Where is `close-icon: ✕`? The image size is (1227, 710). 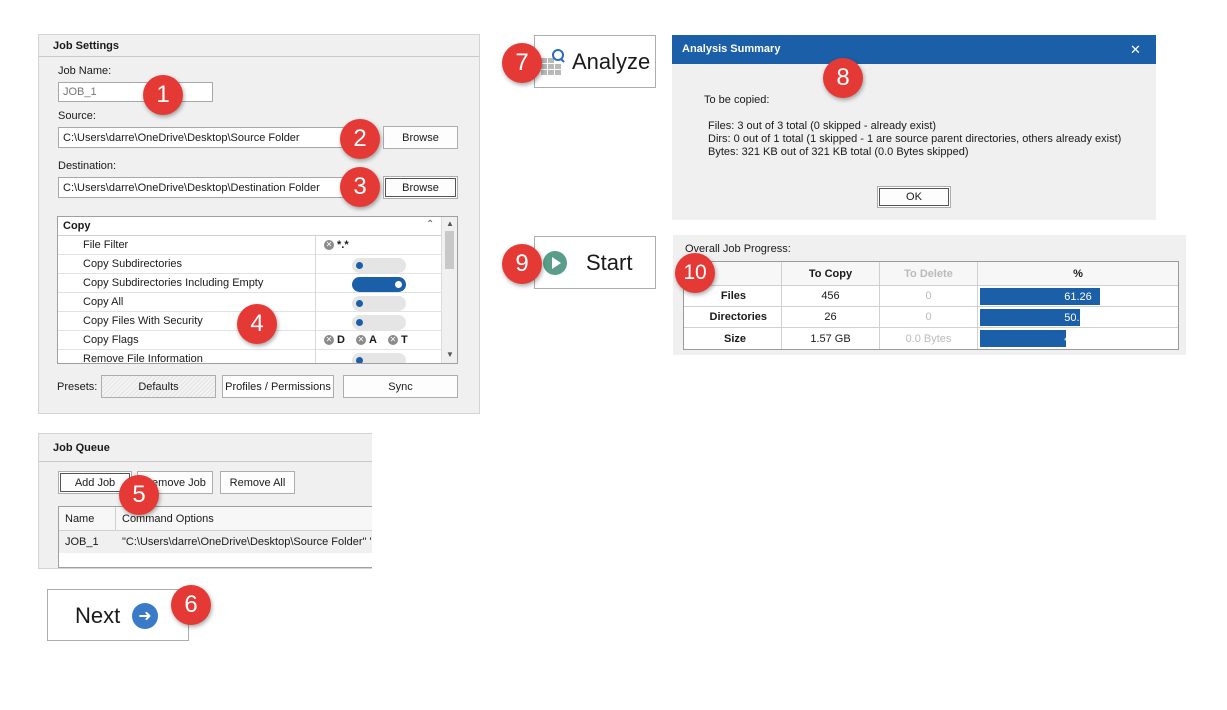 close-icon: ✕ is located at coordinates (1135, 50).